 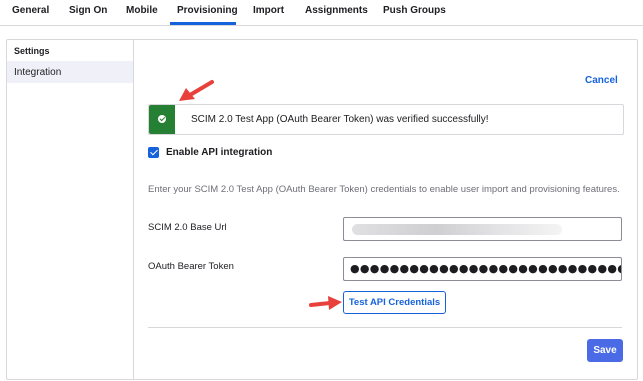 I want to click on sidebar-item-integration: Integration, so click(x=70, y=72).